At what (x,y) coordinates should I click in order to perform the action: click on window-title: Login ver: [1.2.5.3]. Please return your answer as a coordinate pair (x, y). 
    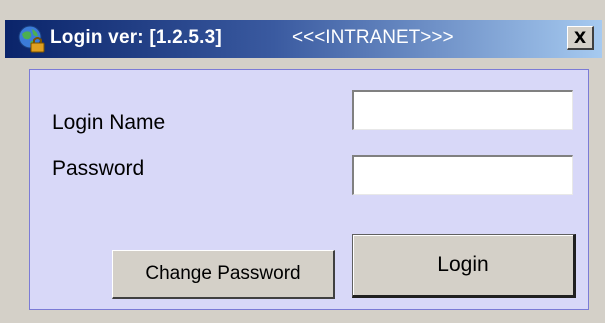
    Looking at the image, I should click on (136, 37).